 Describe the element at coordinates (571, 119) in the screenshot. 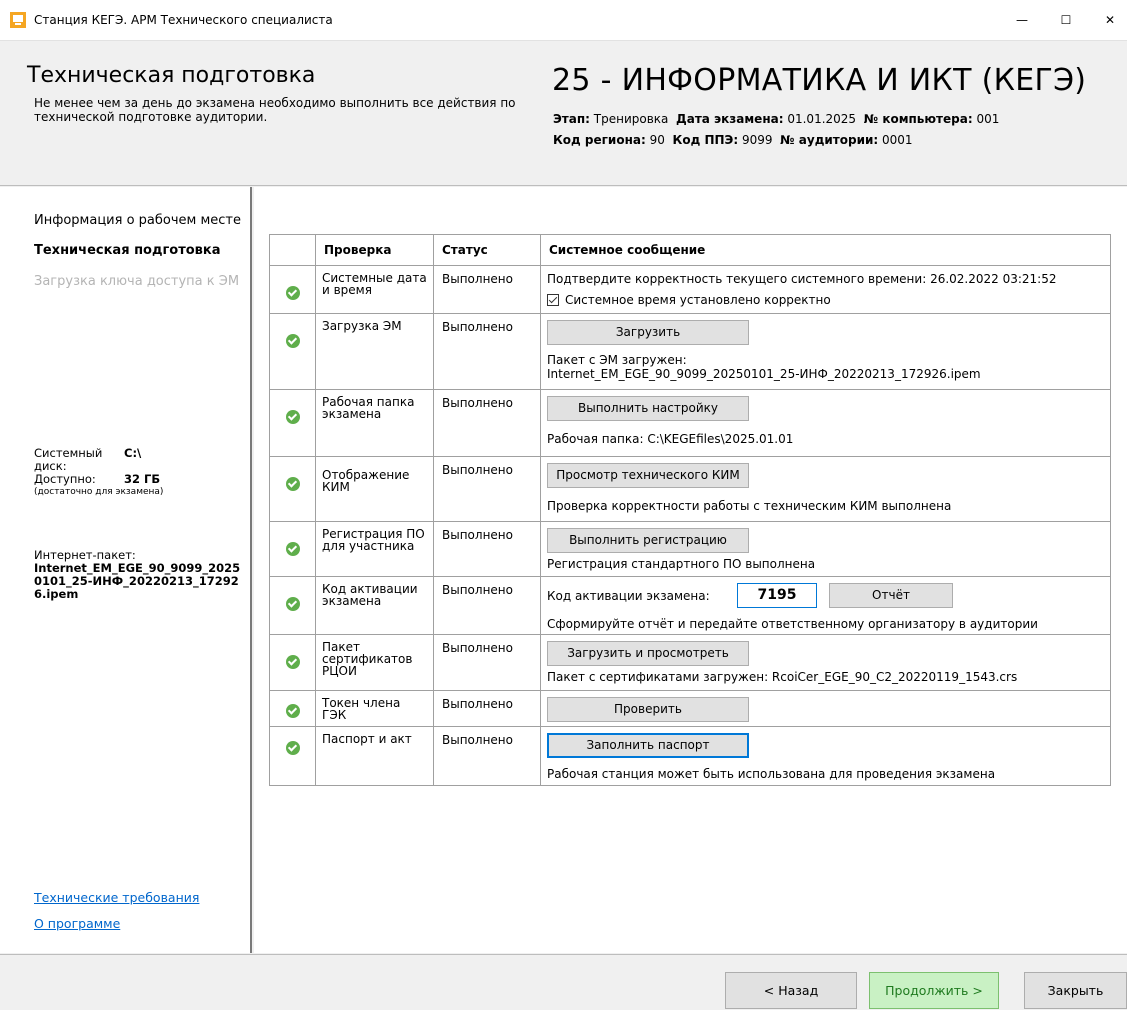

I see `stage-label: Этап:` at that location.